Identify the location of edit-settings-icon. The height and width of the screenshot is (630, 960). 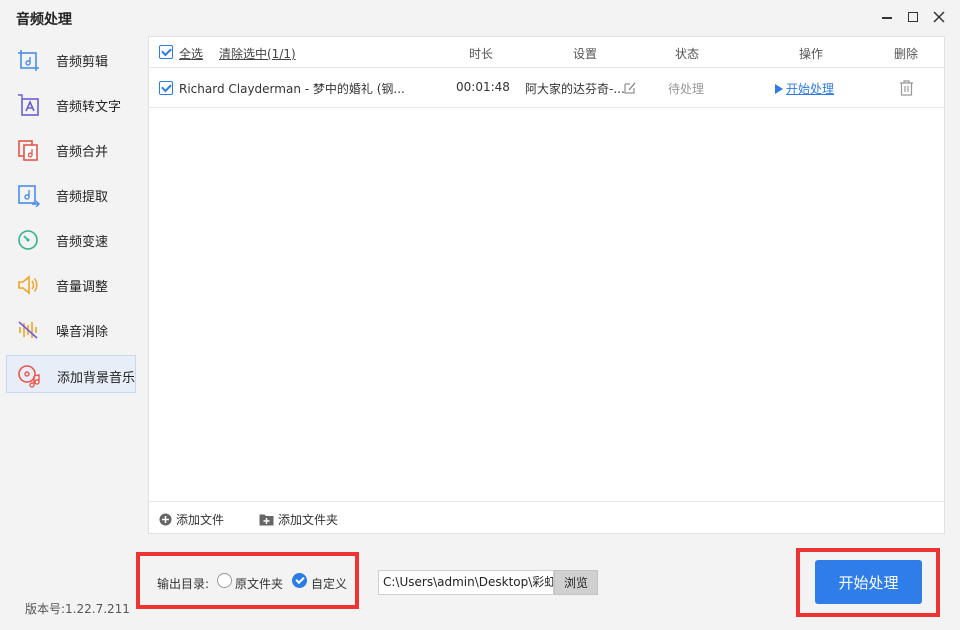
(630, 88).